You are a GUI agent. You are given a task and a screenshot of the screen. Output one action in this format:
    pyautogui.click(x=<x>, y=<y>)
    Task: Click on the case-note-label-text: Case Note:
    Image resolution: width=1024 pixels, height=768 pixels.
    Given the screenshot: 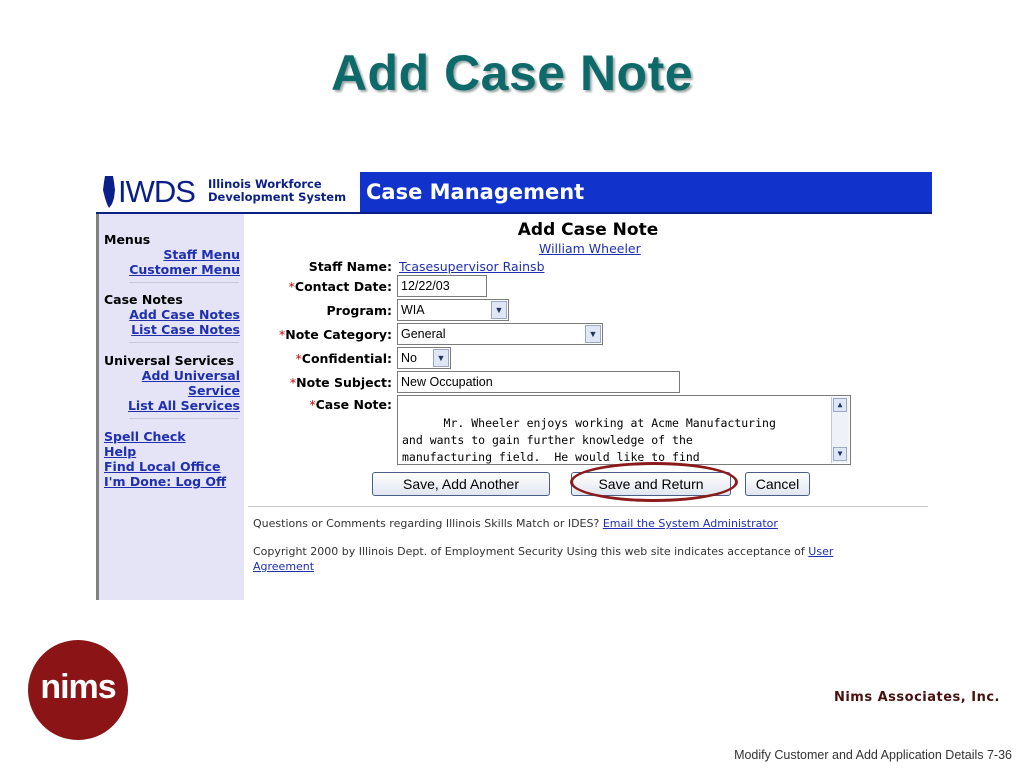 What is the action you would take?
    pyautogui.click(x=353, y=404)
    